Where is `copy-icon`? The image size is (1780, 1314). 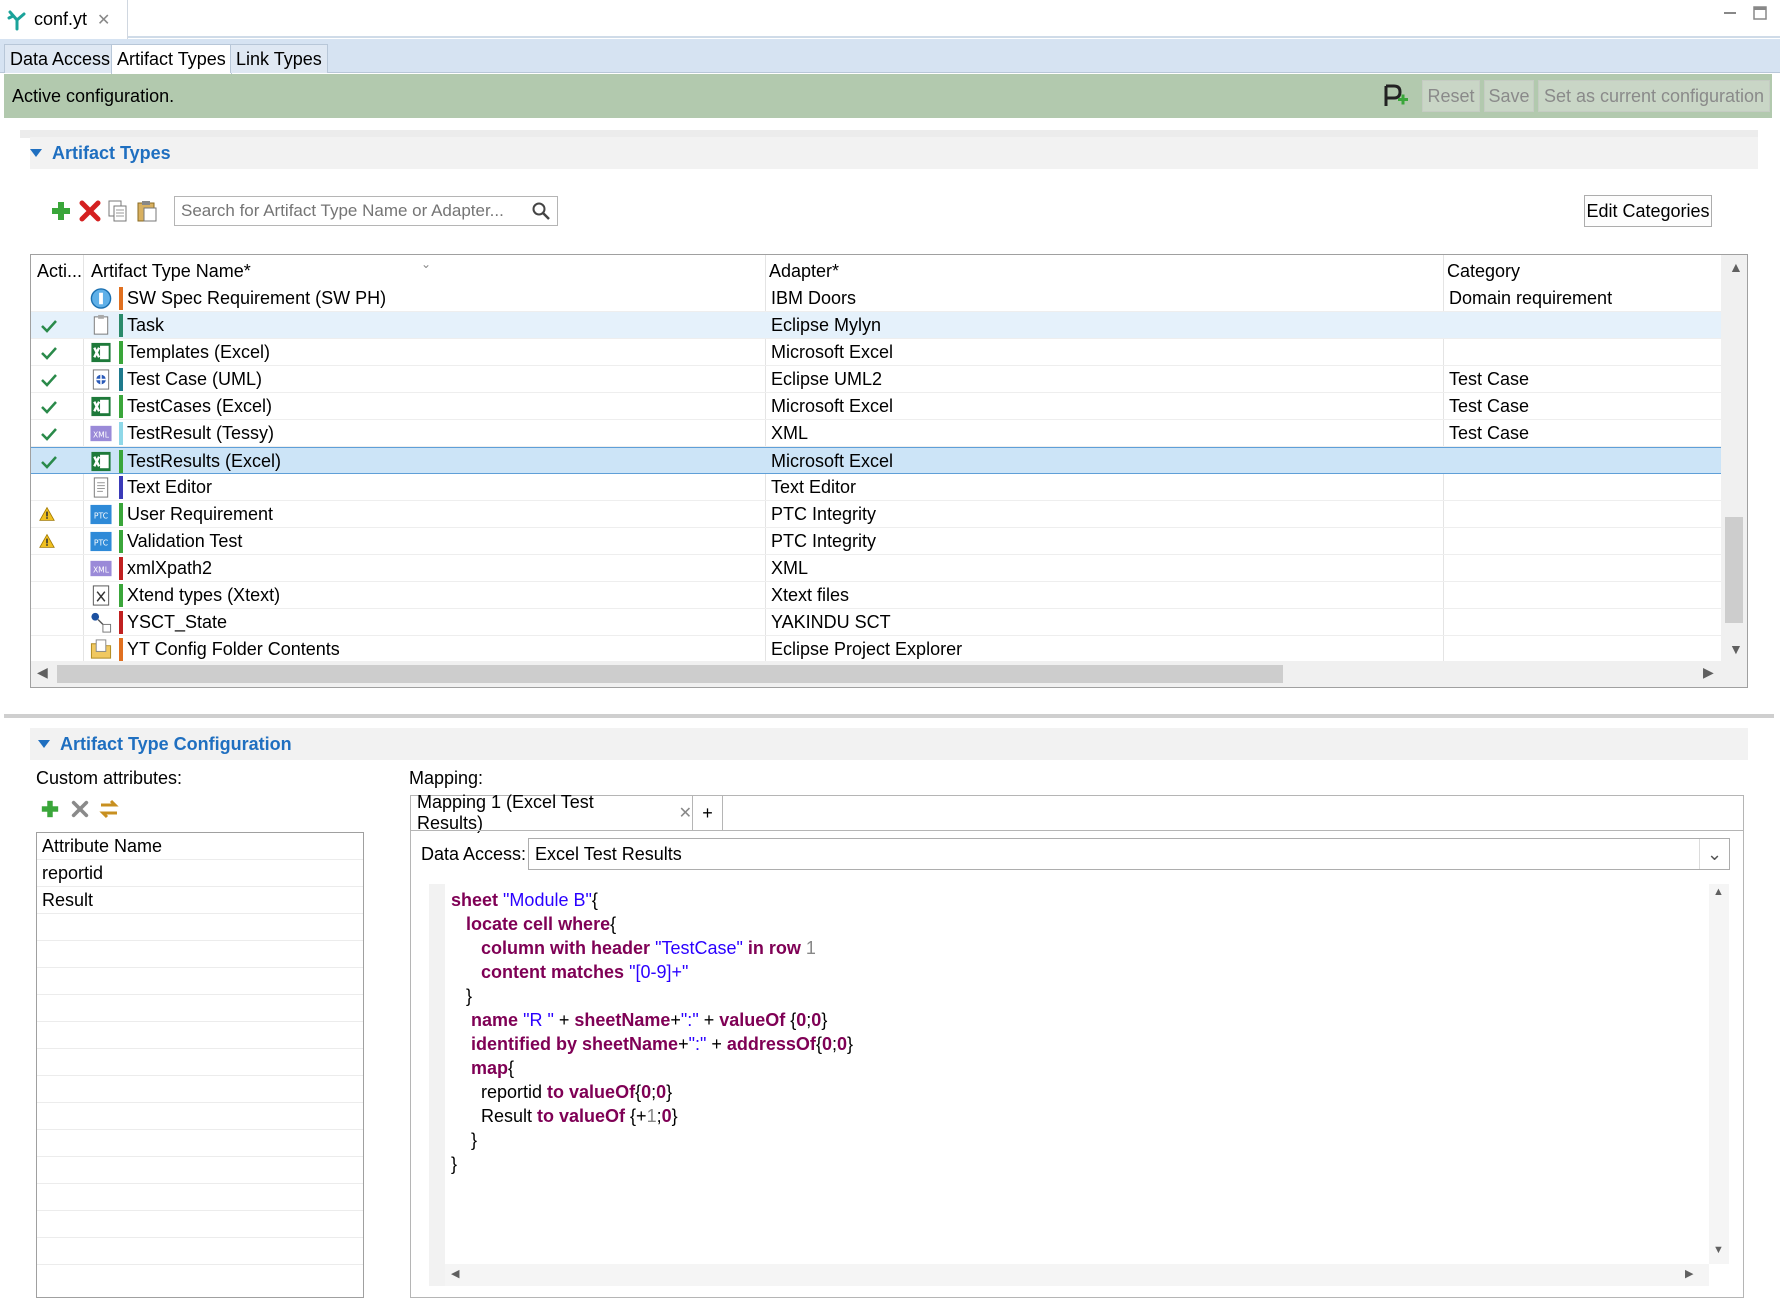
copy-icon is located at coordinates (118, 211).